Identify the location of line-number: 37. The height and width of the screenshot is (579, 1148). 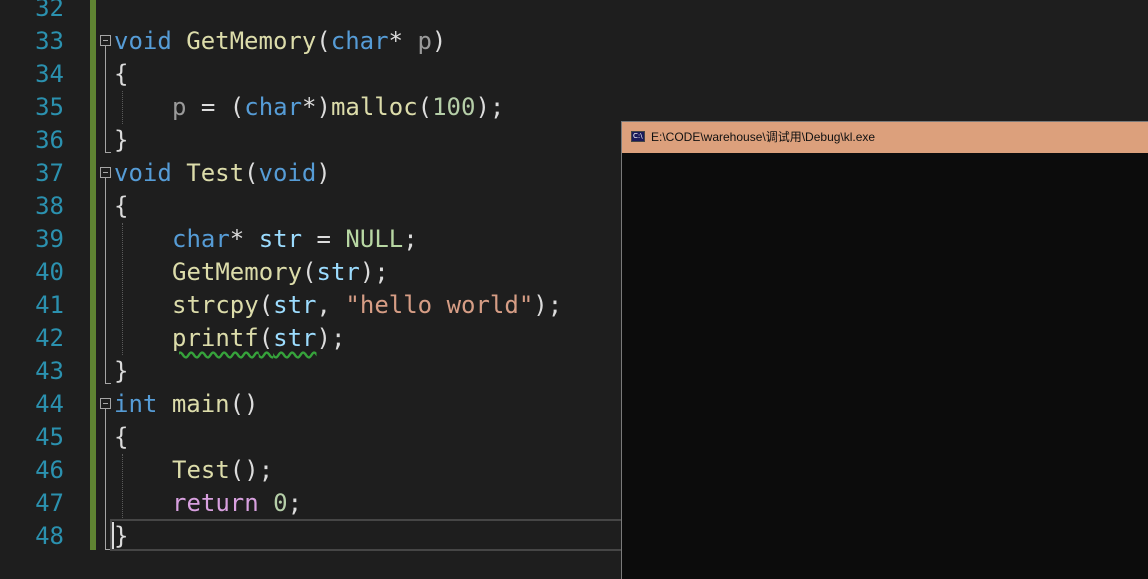
(49, 173).